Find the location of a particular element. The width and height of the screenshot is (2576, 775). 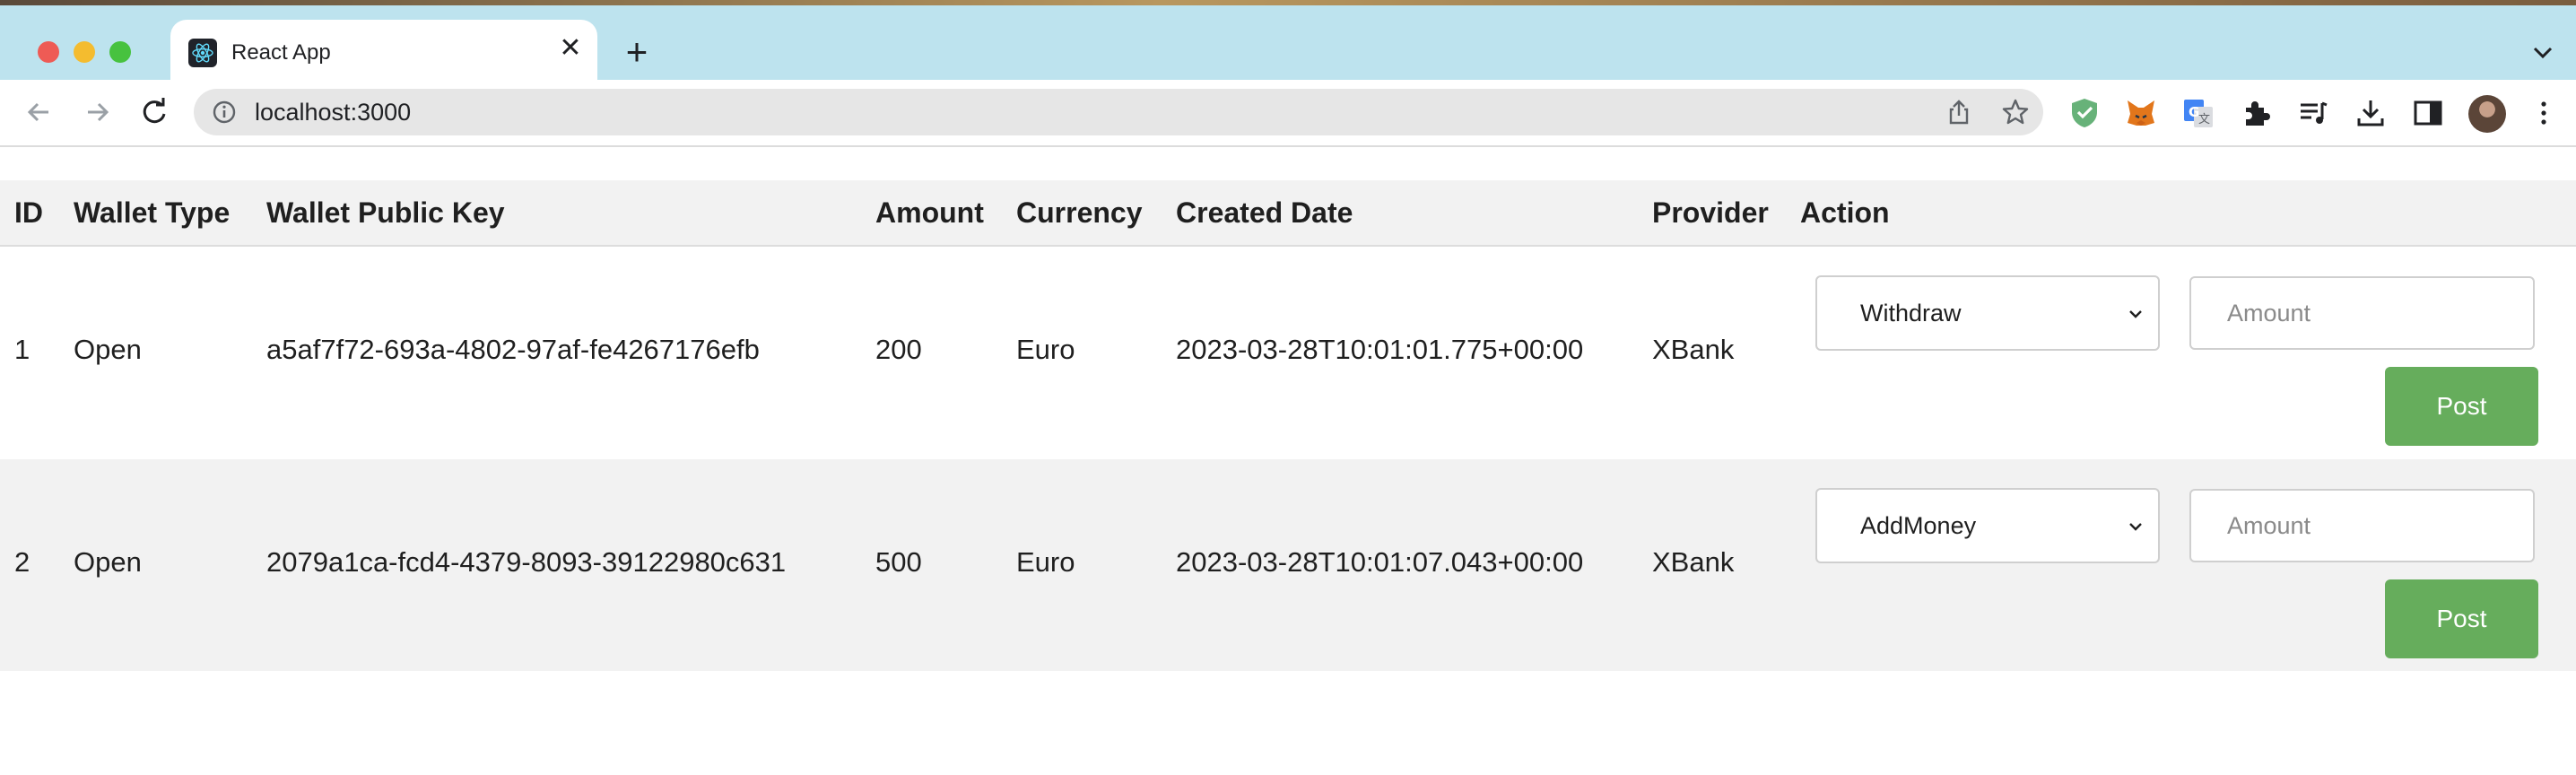

close-tab-icon: ✕ is located at coordinates (570, 48).